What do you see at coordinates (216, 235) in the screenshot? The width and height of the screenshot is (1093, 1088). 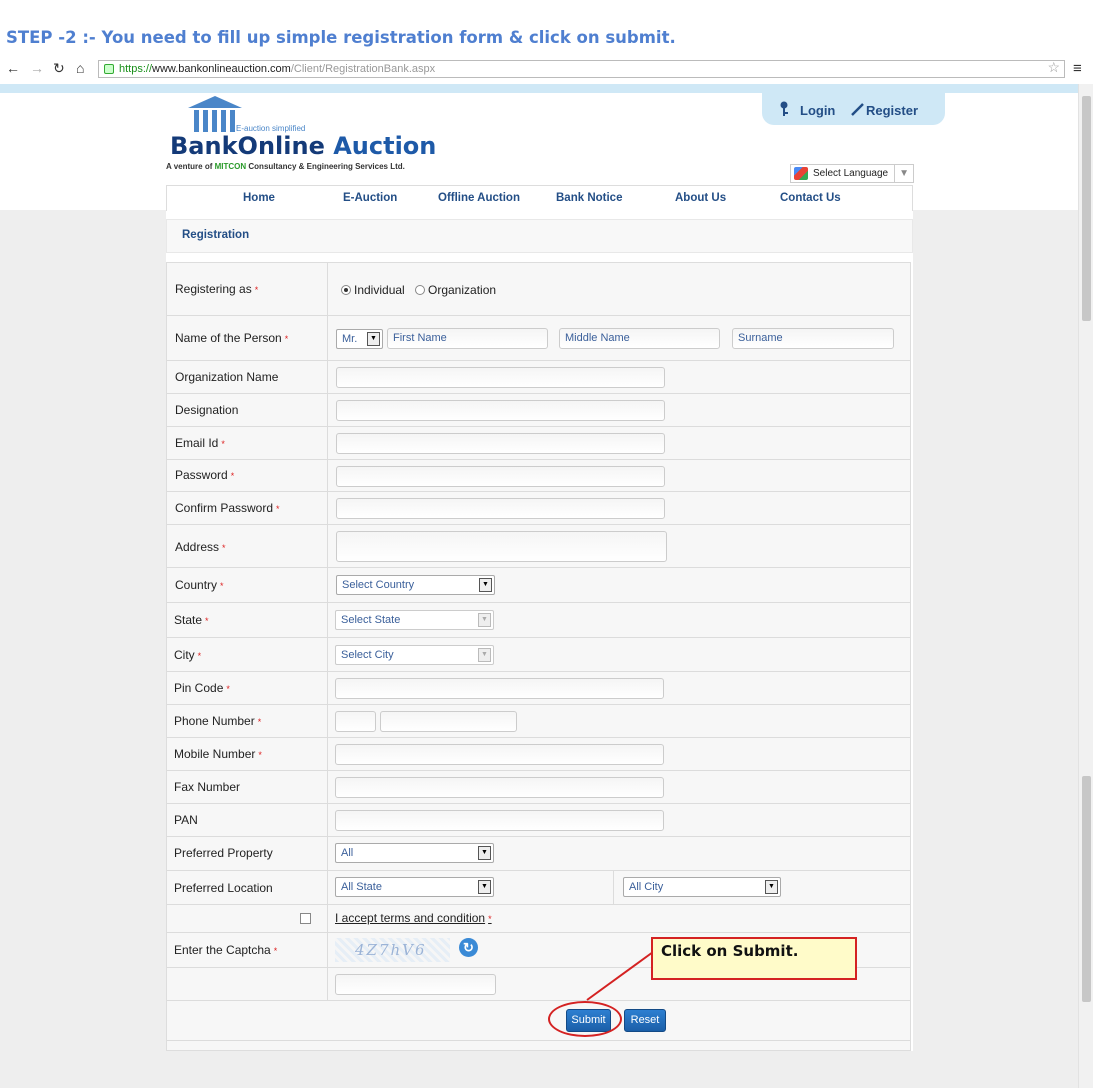 I see `page-title: Registration` at bounding box center [216, 235].